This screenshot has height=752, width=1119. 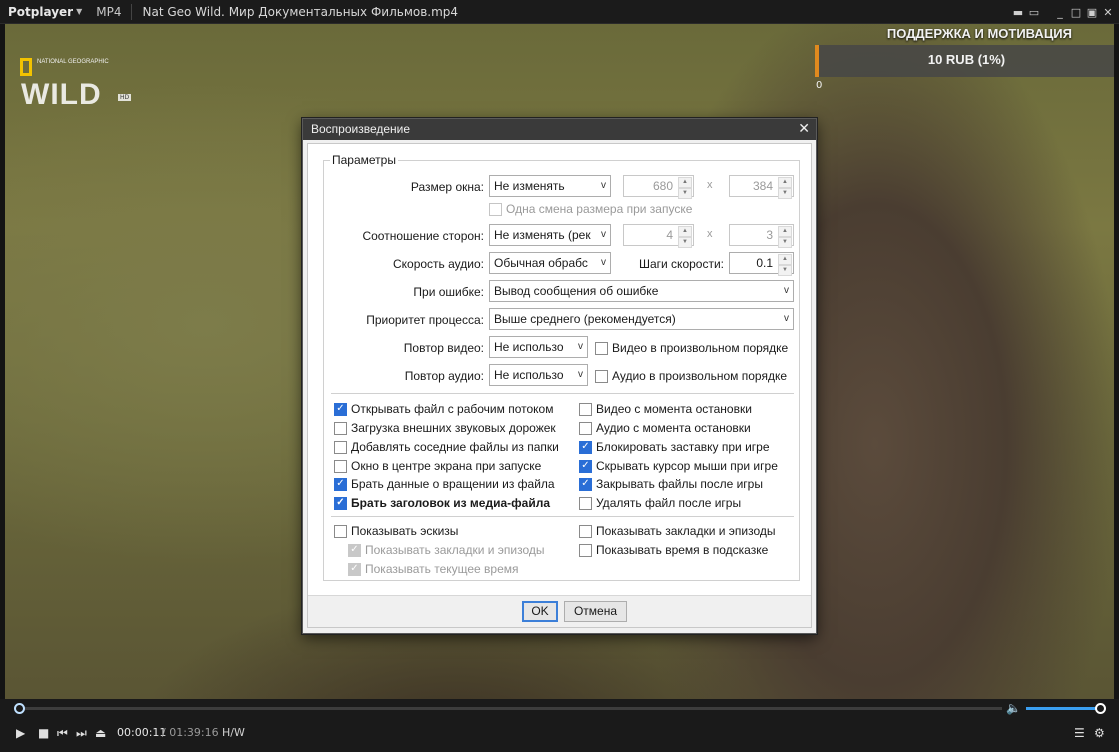 What do you see at coordinates (442, 503) in the screenshot?
I see `media-title-checkbox: ✓ Брать заголовок из медиа-файла` at bounding box center [442, 503].